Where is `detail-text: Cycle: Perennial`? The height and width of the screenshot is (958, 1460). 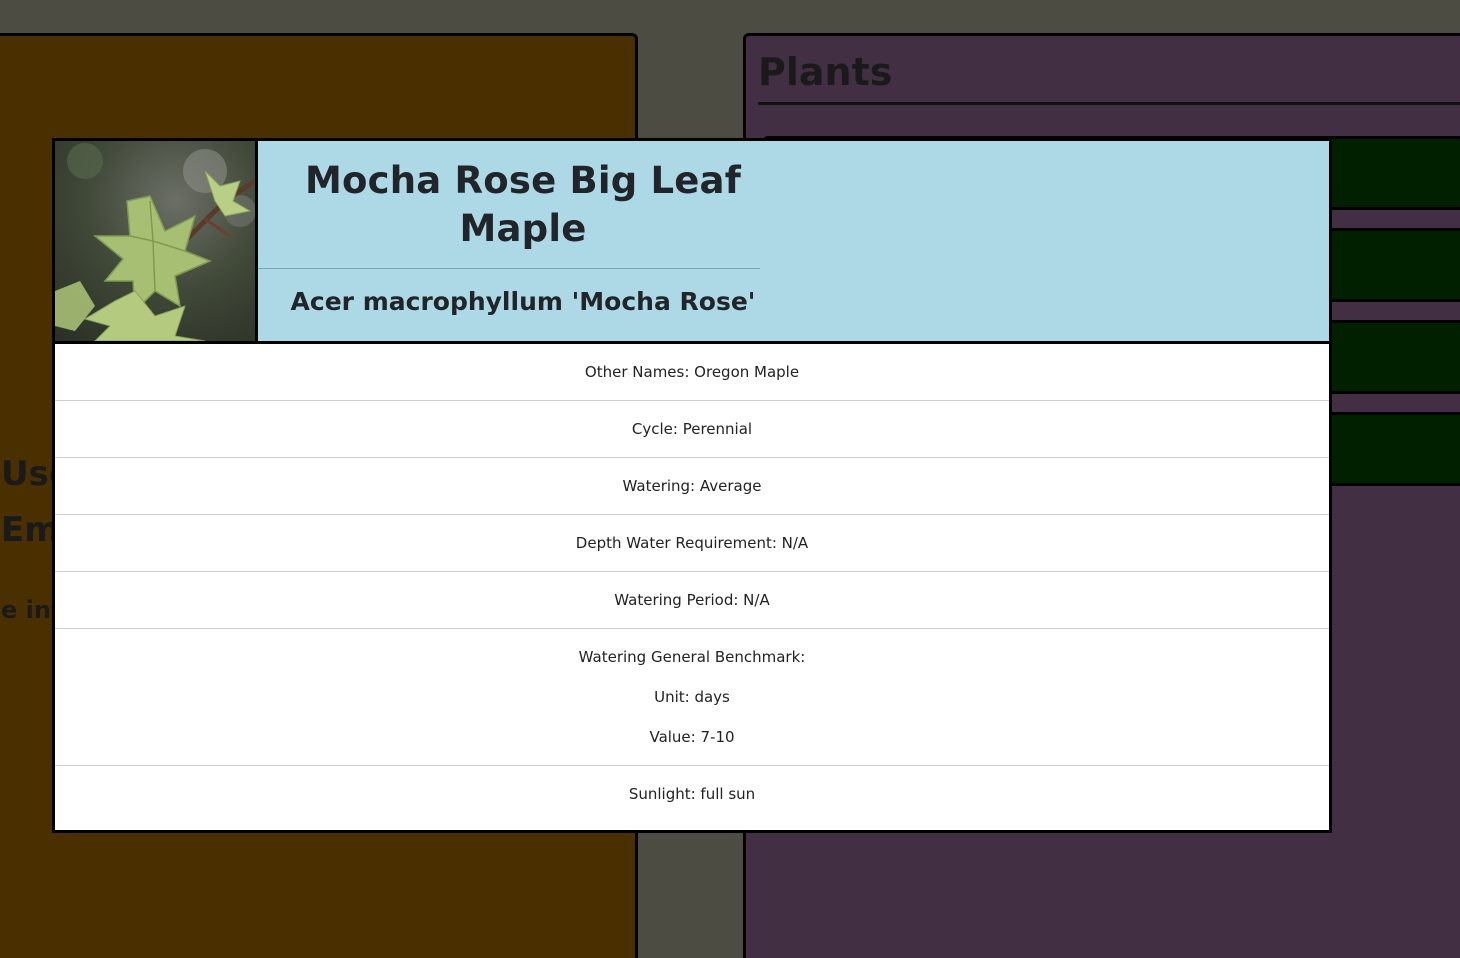
detail-text: Cycle: Perennial is located at coordinates (692, 429).